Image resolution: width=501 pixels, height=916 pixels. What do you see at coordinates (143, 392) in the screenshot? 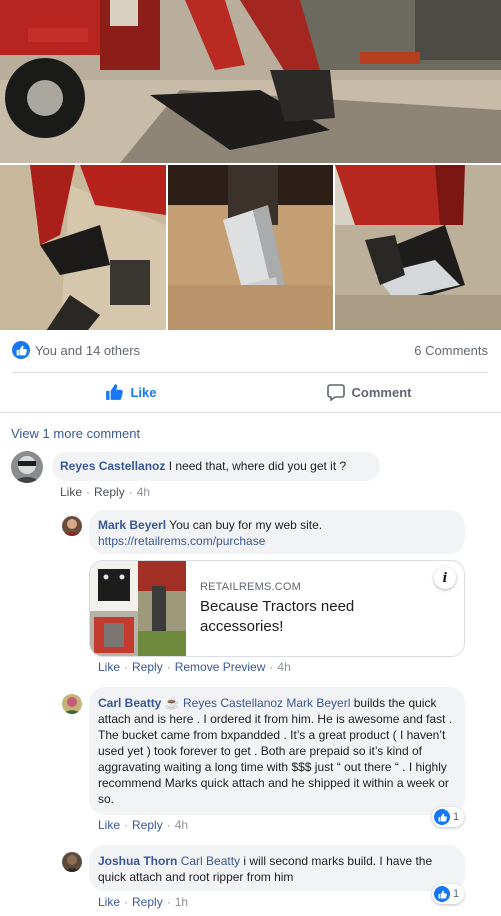
I see `like-button-label: Like` at bounding box center [143, 392].